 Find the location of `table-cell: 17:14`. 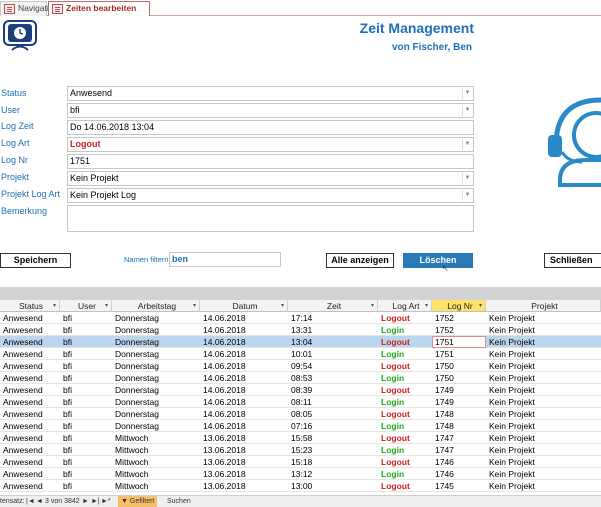

table-cell: 17:14 is located at coordinates (333, 318).